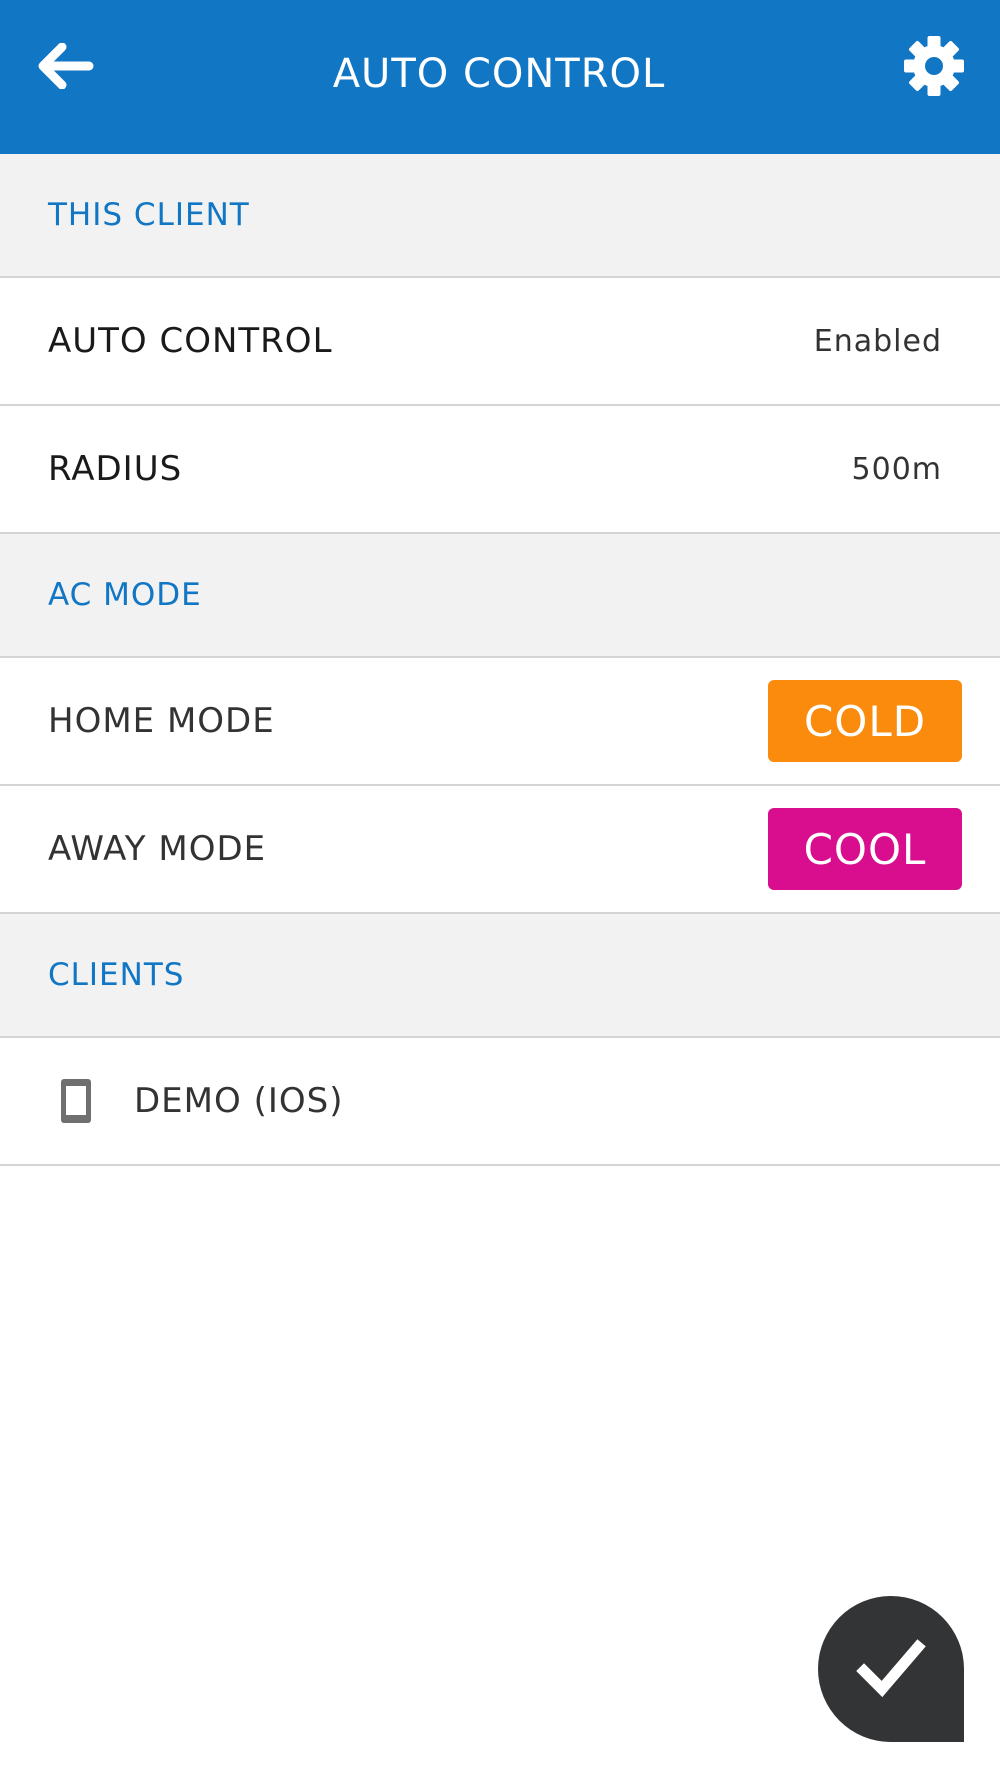  I want to click on settings-button, so click(934, 66).